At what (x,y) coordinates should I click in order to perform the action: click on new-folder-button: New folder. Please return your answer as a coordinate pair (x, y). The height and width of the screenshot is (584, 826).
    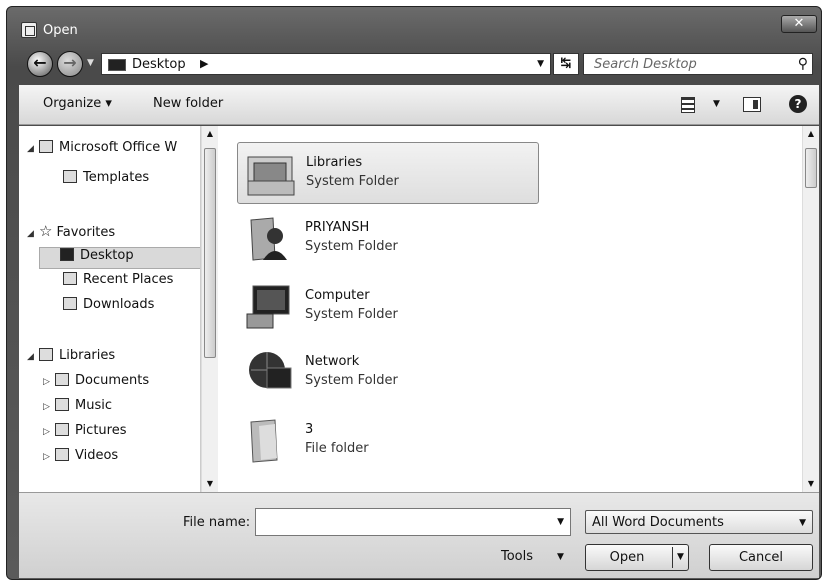
    Looking at the image, I should click on (188, 103).